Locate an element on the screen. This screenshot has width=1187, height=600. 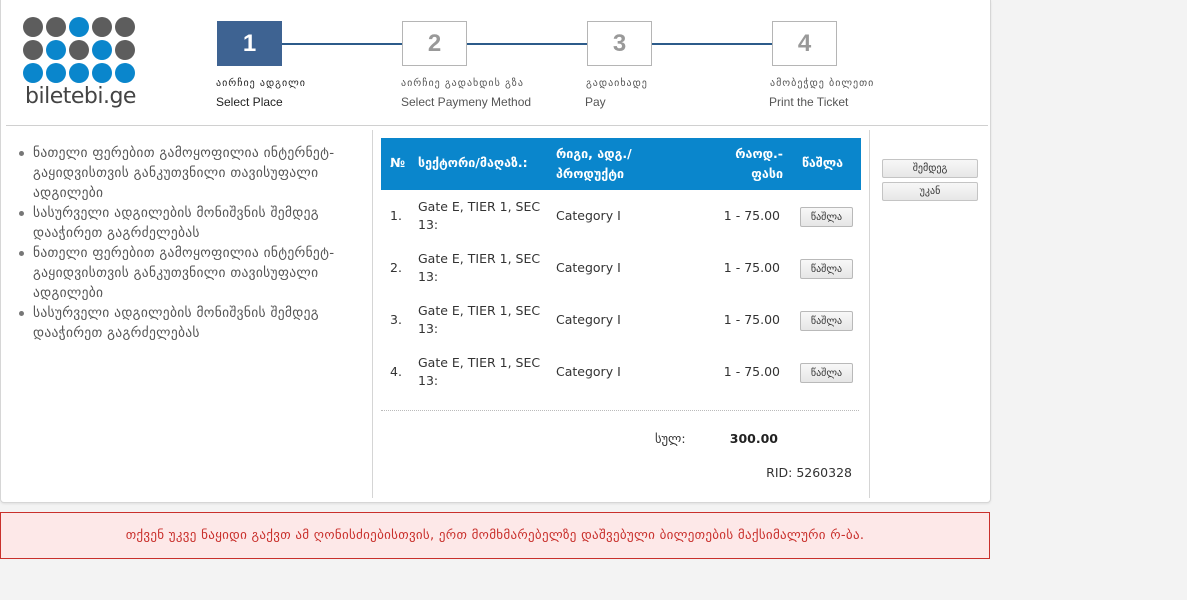
next-button: შემდეგ is located at coordinates (930, 168).